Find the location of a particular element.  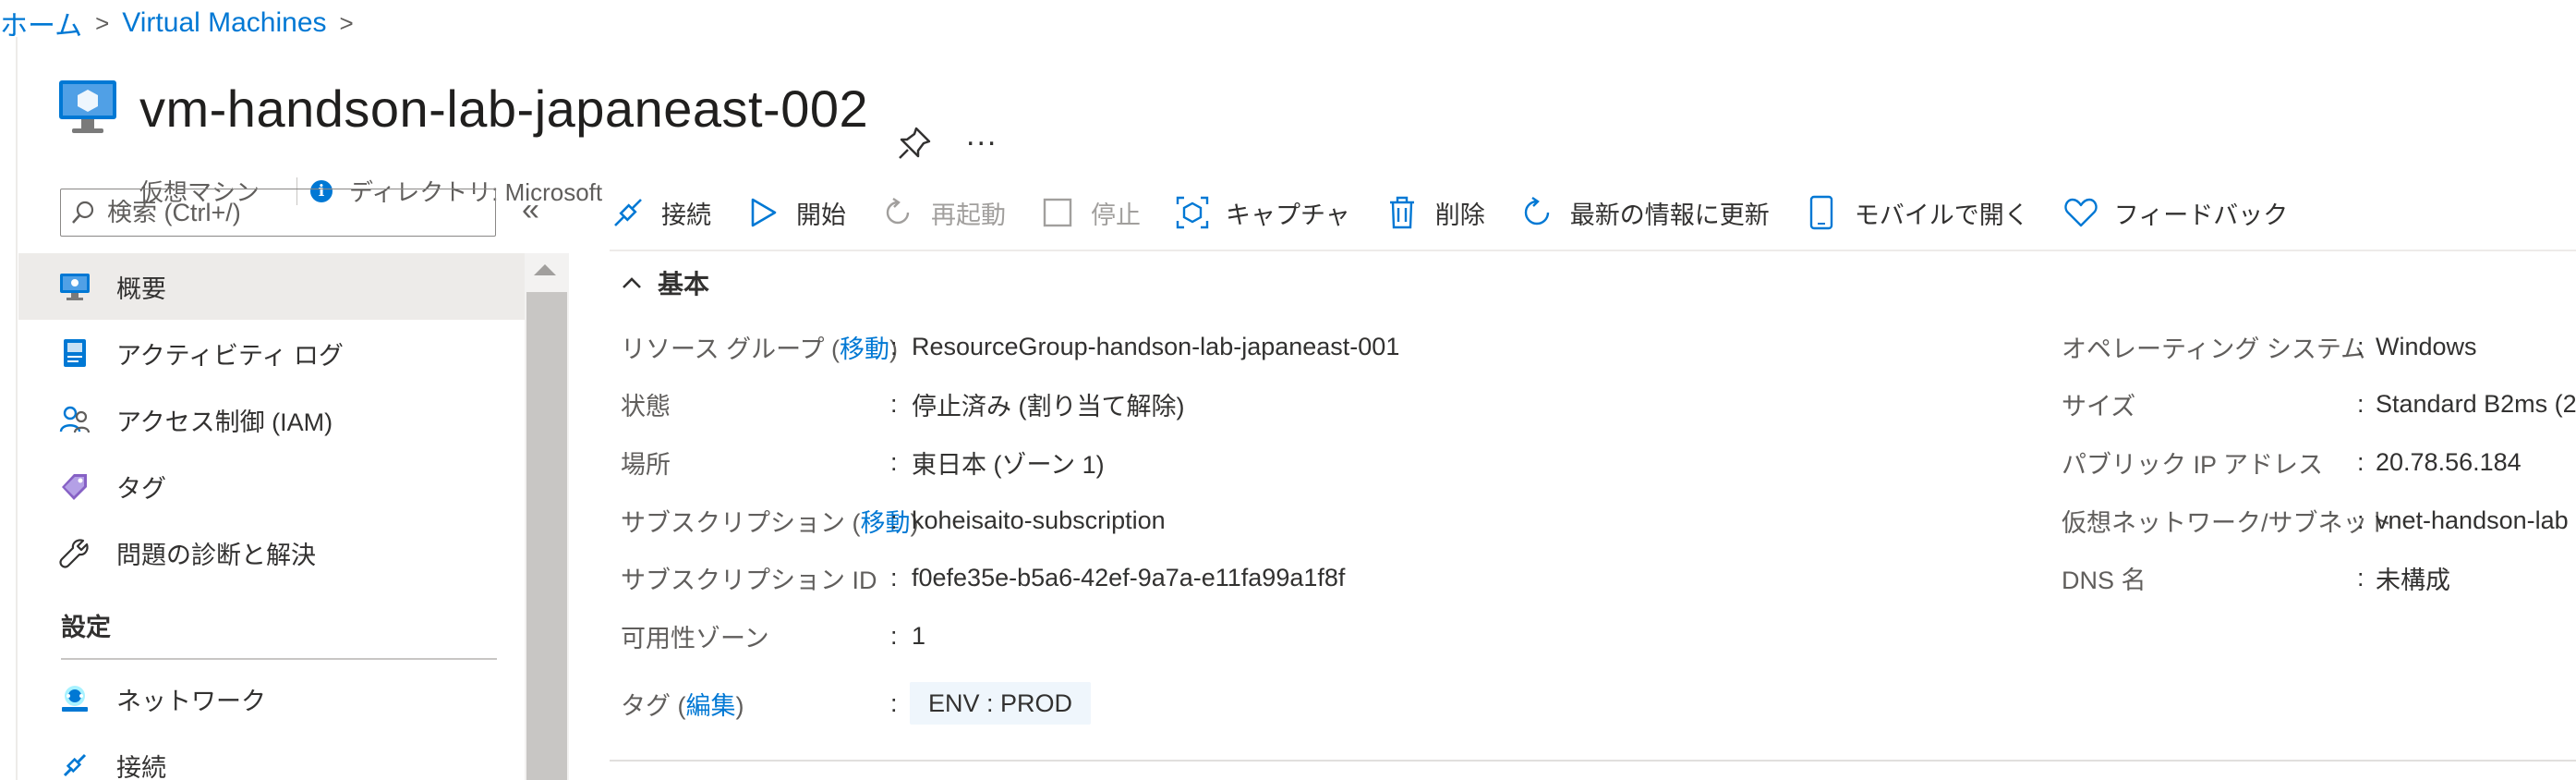

resource-group-link: ResourceGroup-handson-lab-japaneast-001 is located at coordinates (1155, 347).